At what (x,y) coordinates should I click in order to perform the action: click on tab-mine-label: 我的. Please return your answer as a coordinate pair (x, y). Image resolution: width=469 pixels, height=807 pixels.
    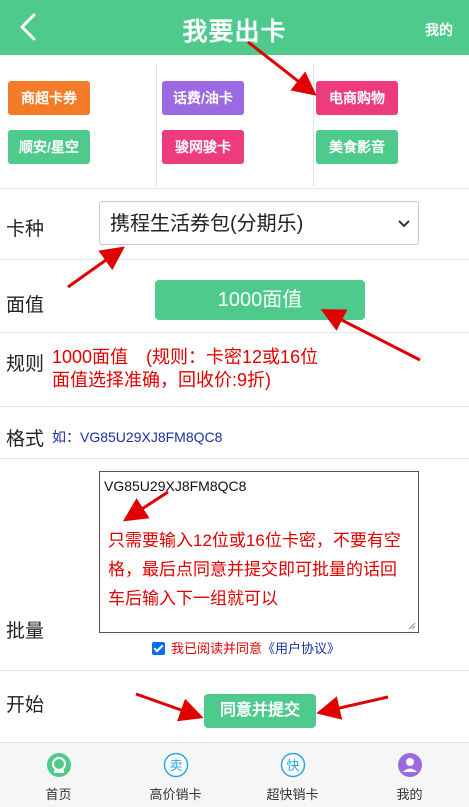
    Looking at the image, I should click on (409, 794).